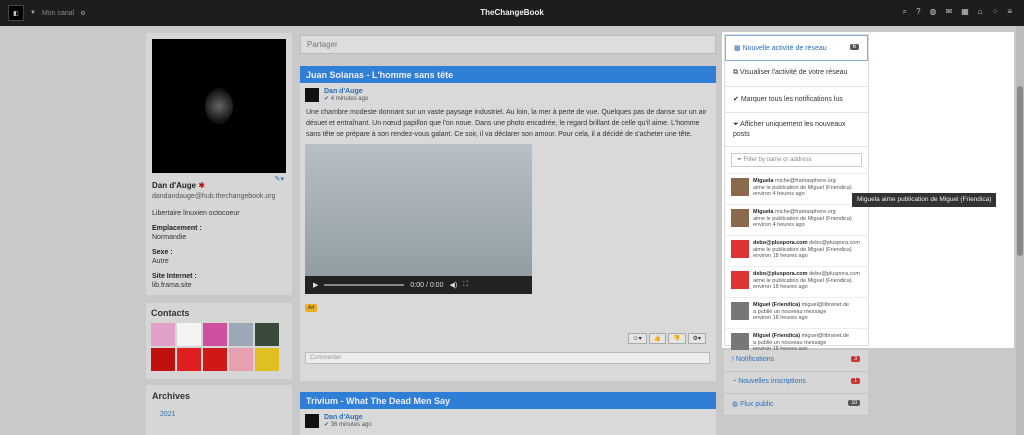  Describe the element at coordinates (755, 359) in the screenshot. I see `link-label: Notifications` at that location.